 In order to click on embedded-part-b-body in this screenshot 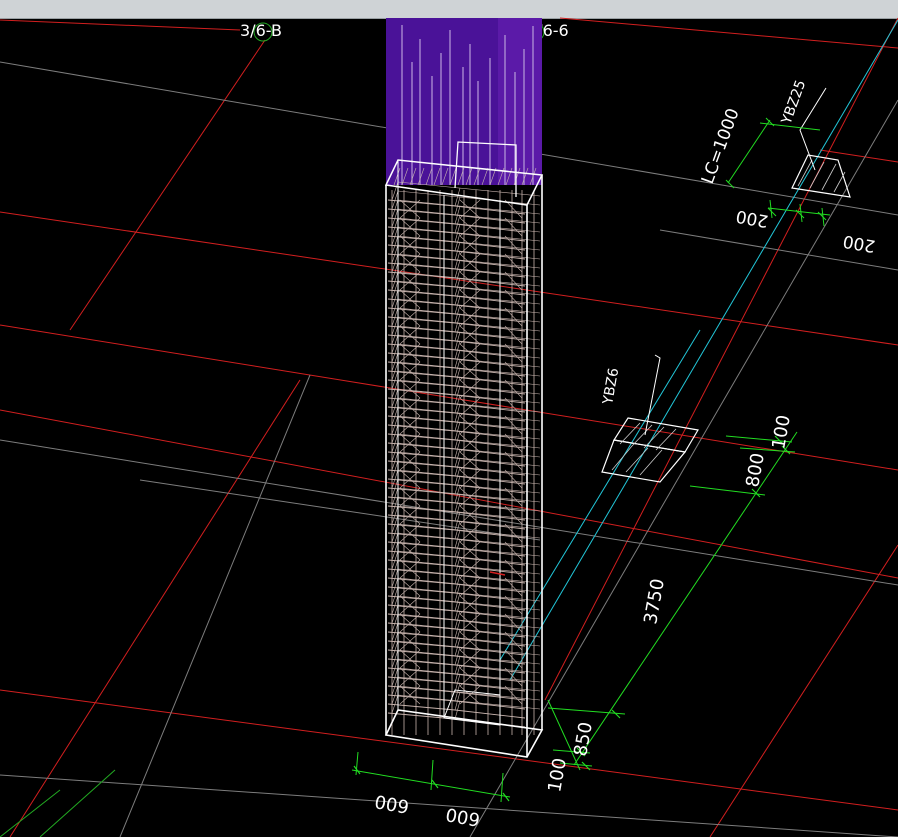, I will do `click(821, 176)`.